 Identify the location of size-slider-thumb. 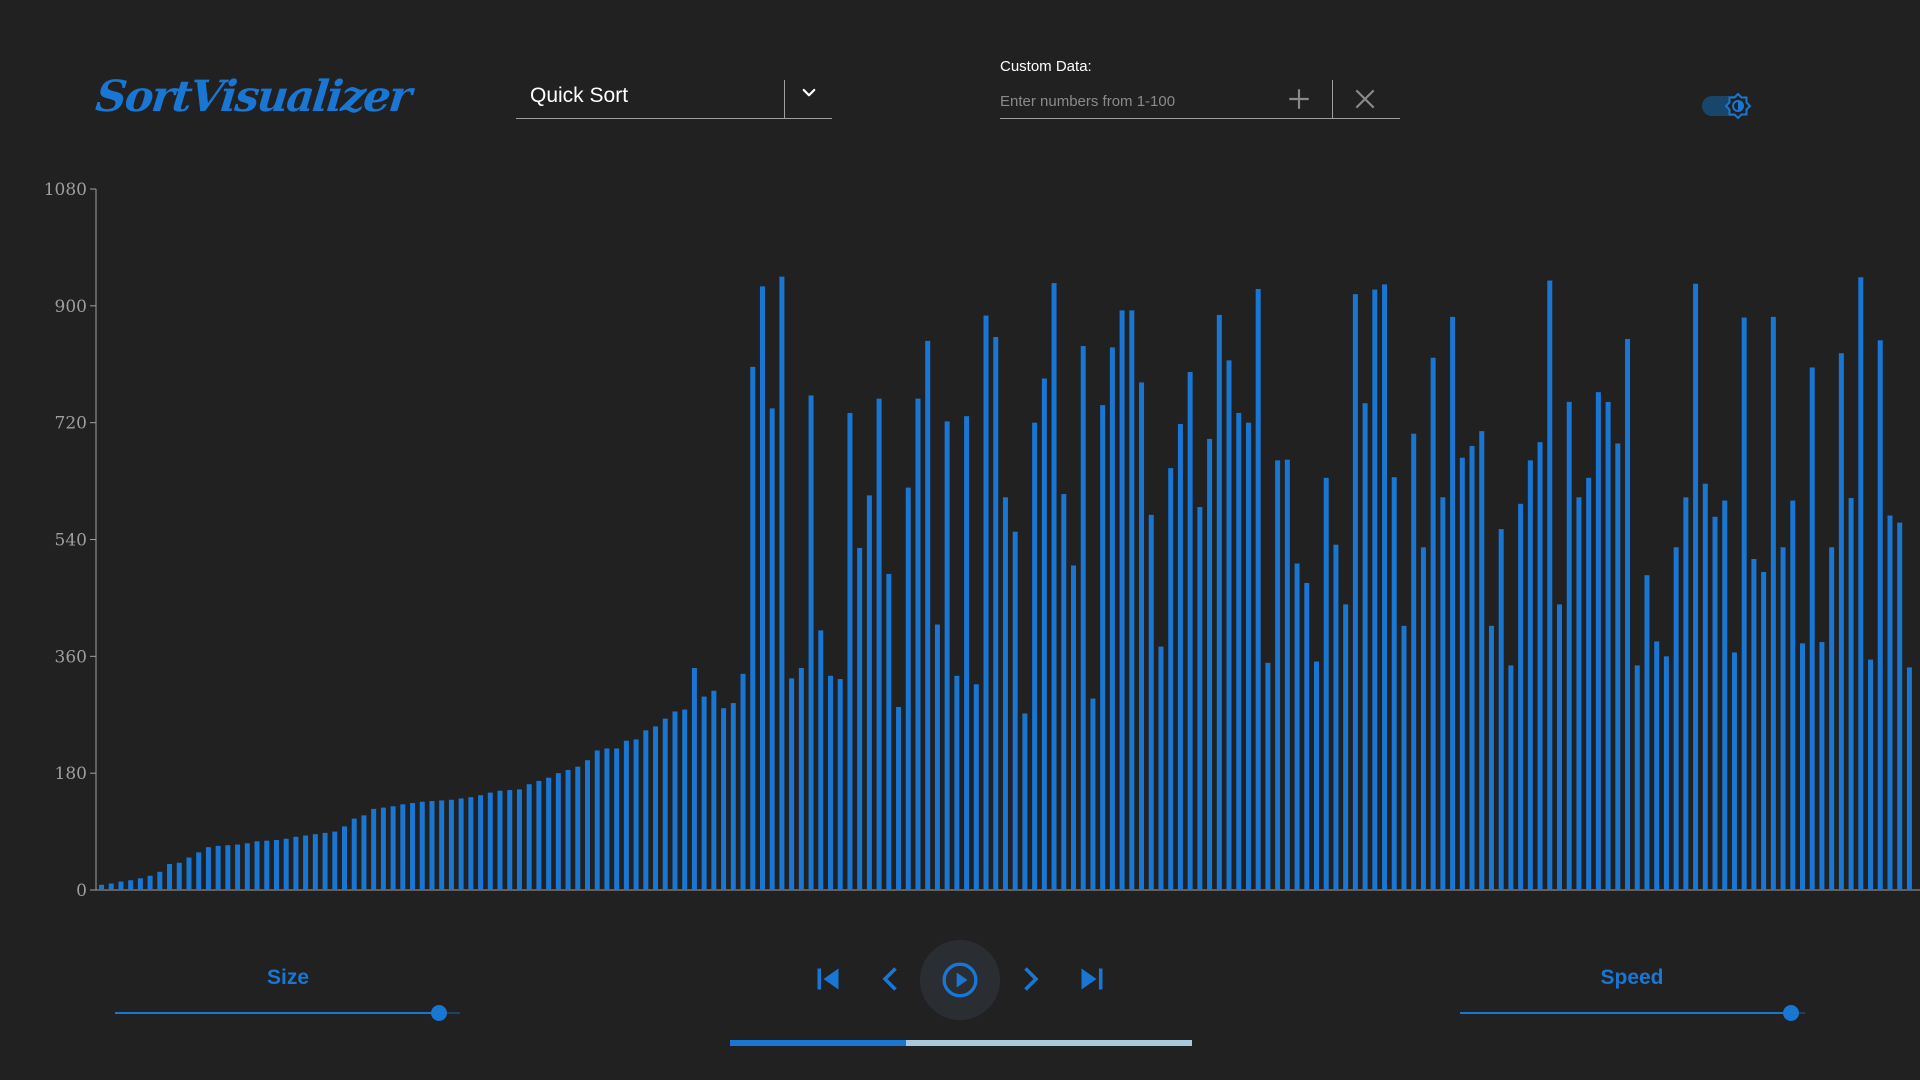
(439, 1013).